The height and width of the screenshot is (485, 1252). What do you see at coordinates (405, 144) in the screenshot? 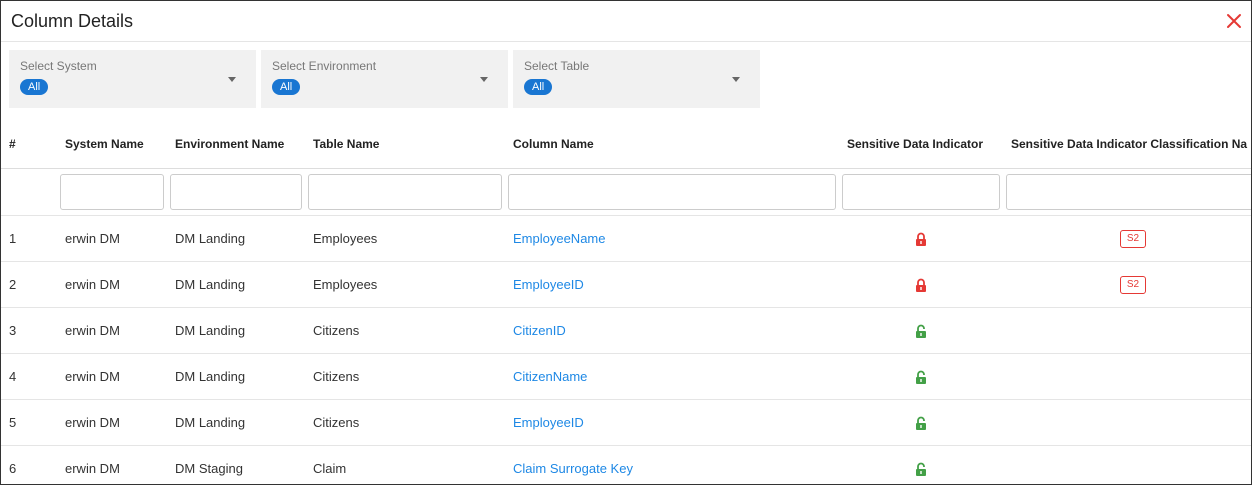
I see `header-table-name: Table Name` at bounding box center [405, 144].